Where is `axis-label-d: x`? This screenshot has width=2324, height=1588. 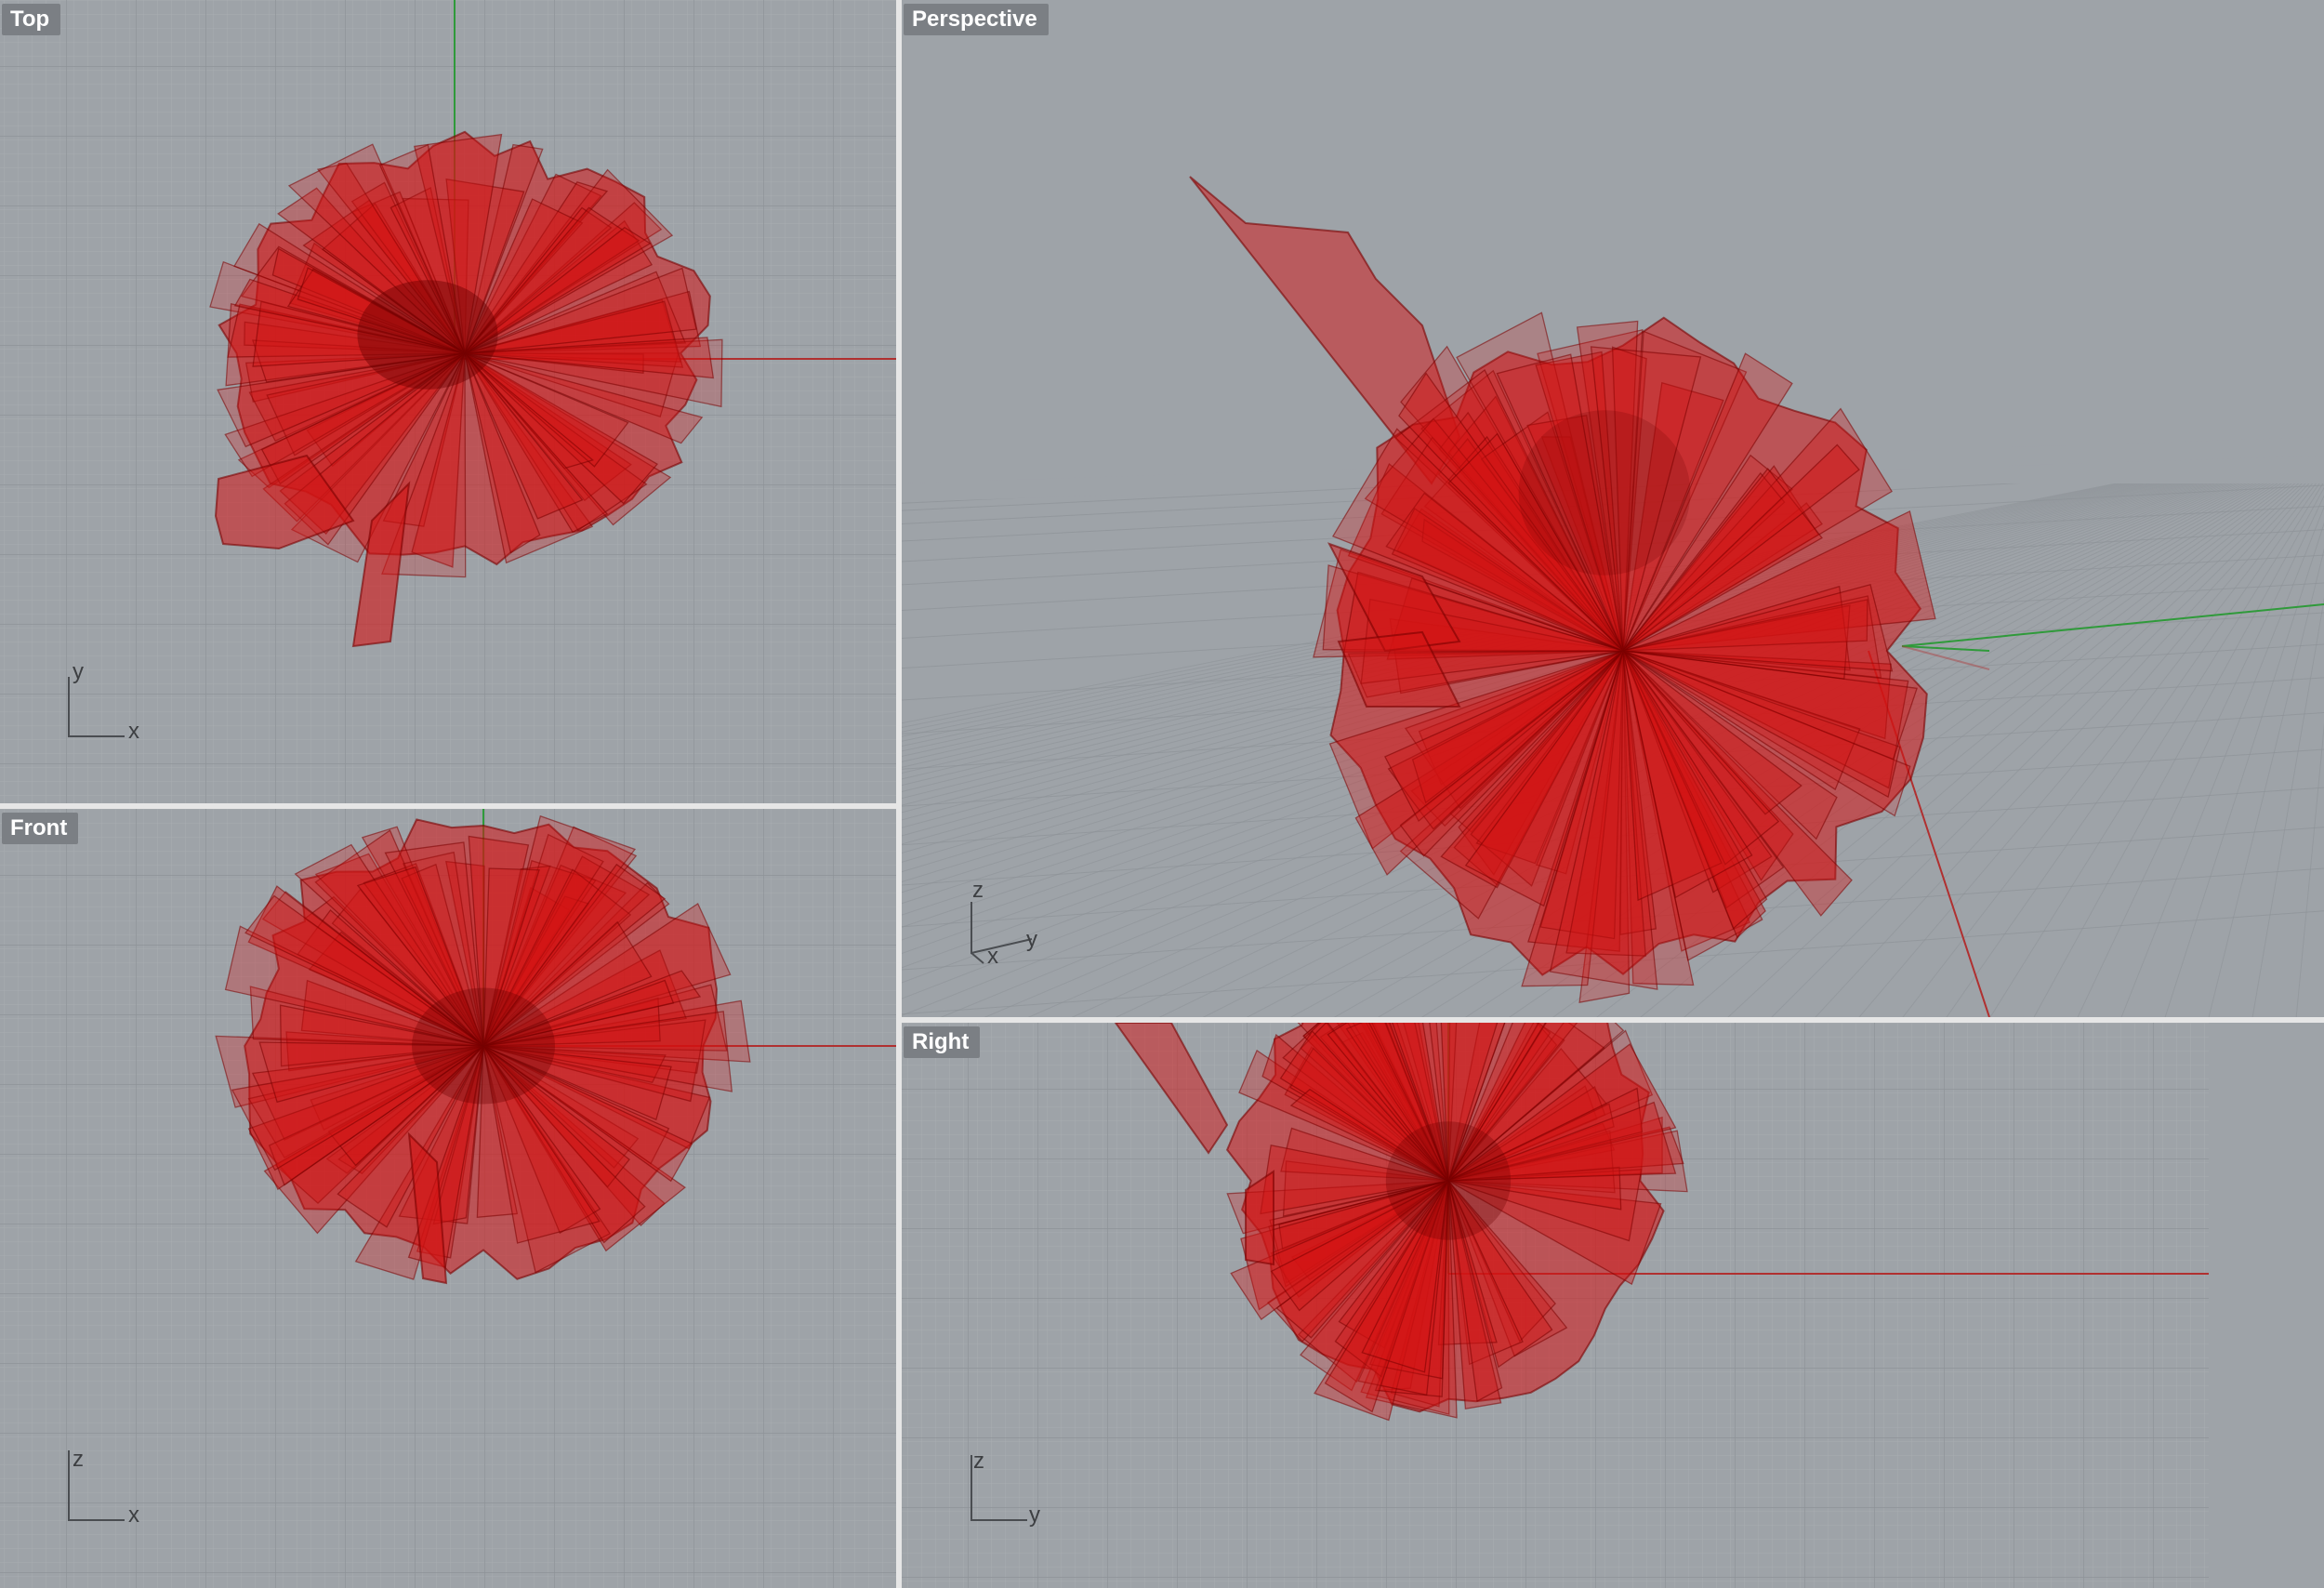
axis-label-d: x is located at coordinates (992, 956).